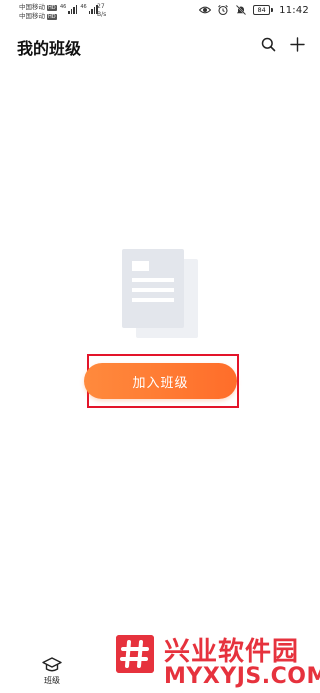 The height and width of the screenshot is (693, 320). I want to click on search-icon, so click(268, 44).